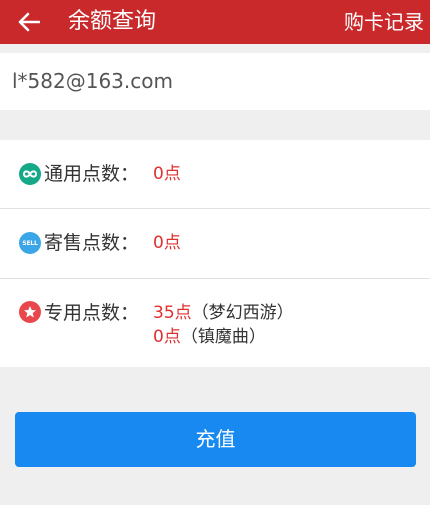 This screenshot has width=430, height=505. Describe the element at coordinates (30, 312) in the screenshot. I see `star-badge-icon` at that location.